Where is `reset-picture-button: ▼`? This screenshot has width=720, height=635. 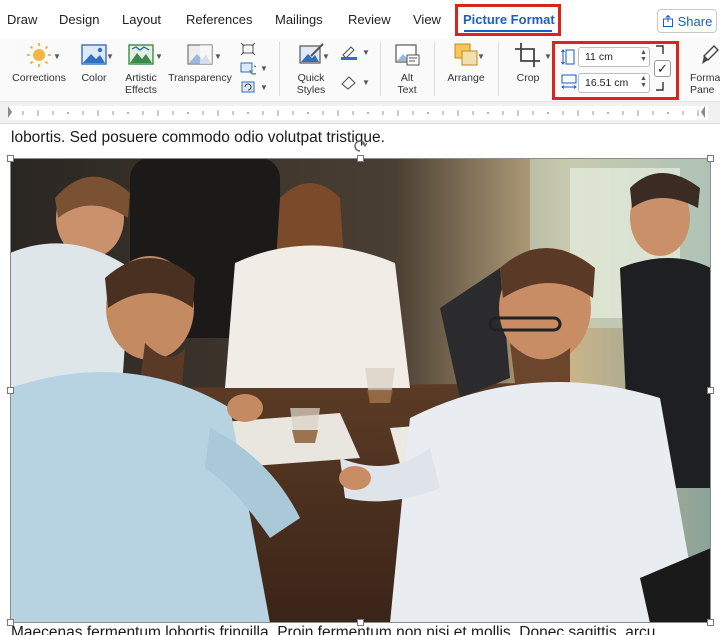 reset-picture-button: ▼ is located at coordinates (254, 87).